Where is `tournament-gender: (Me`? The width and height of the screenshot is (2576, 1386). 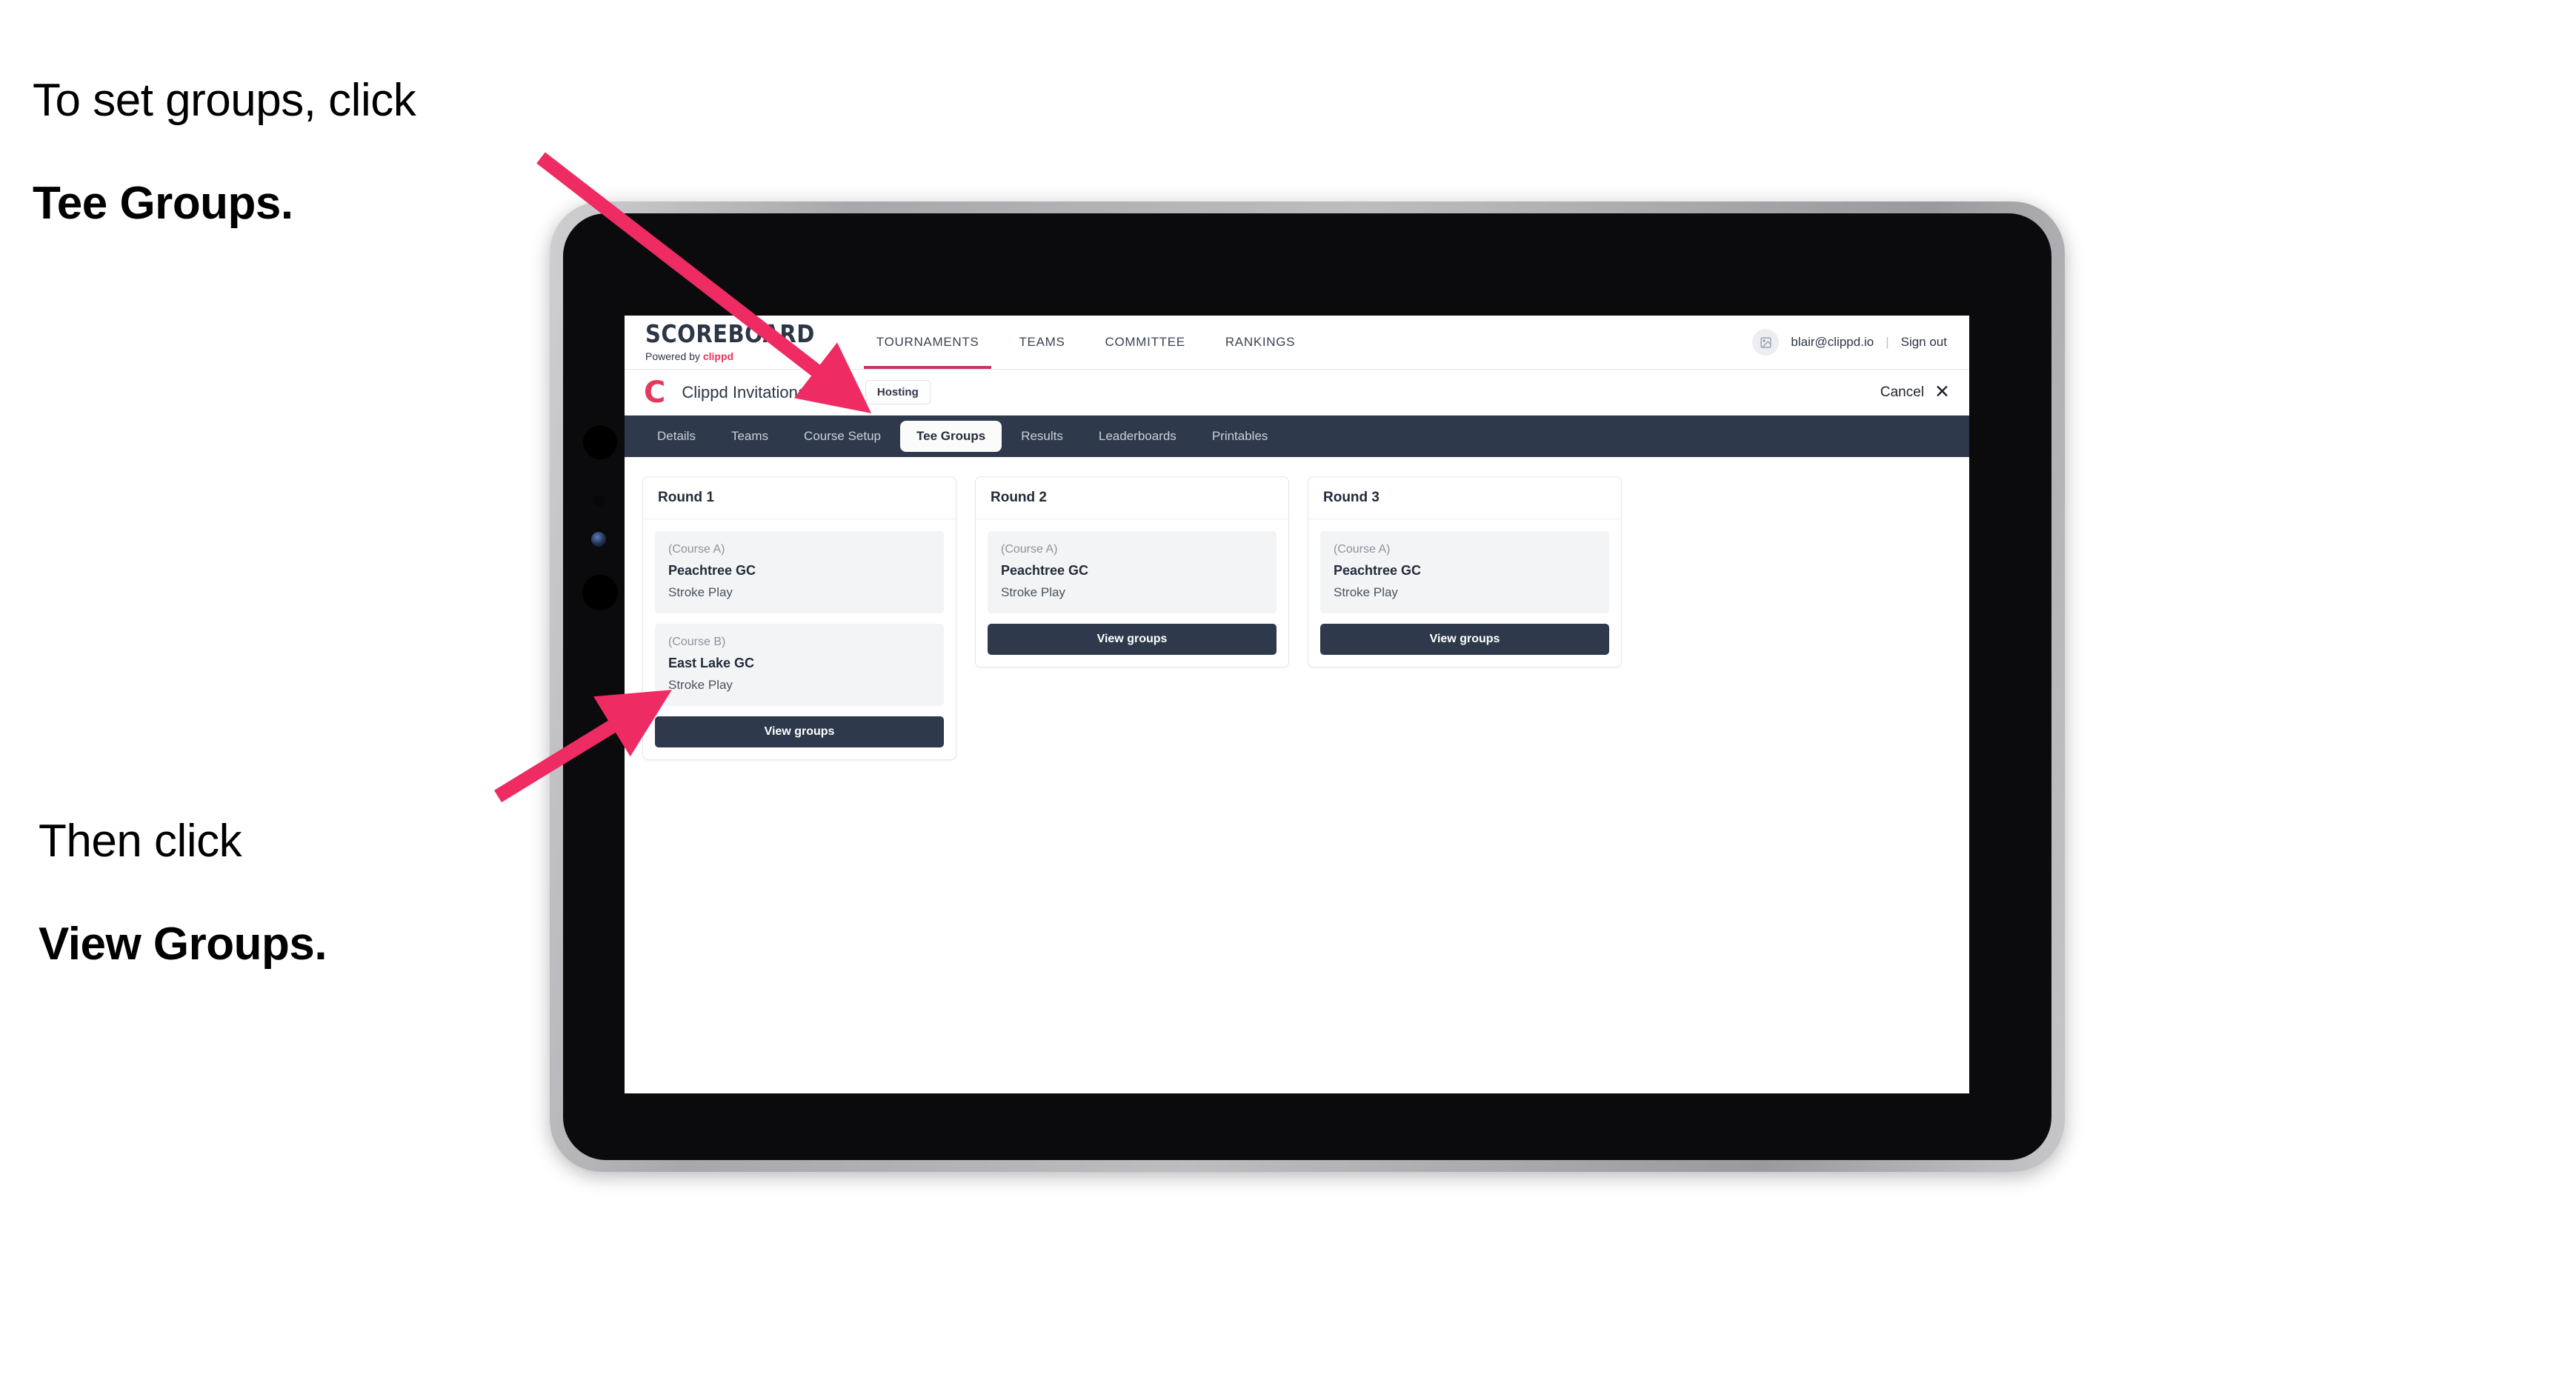 tournament-gender: (Me is located at coordinates (832, 392).